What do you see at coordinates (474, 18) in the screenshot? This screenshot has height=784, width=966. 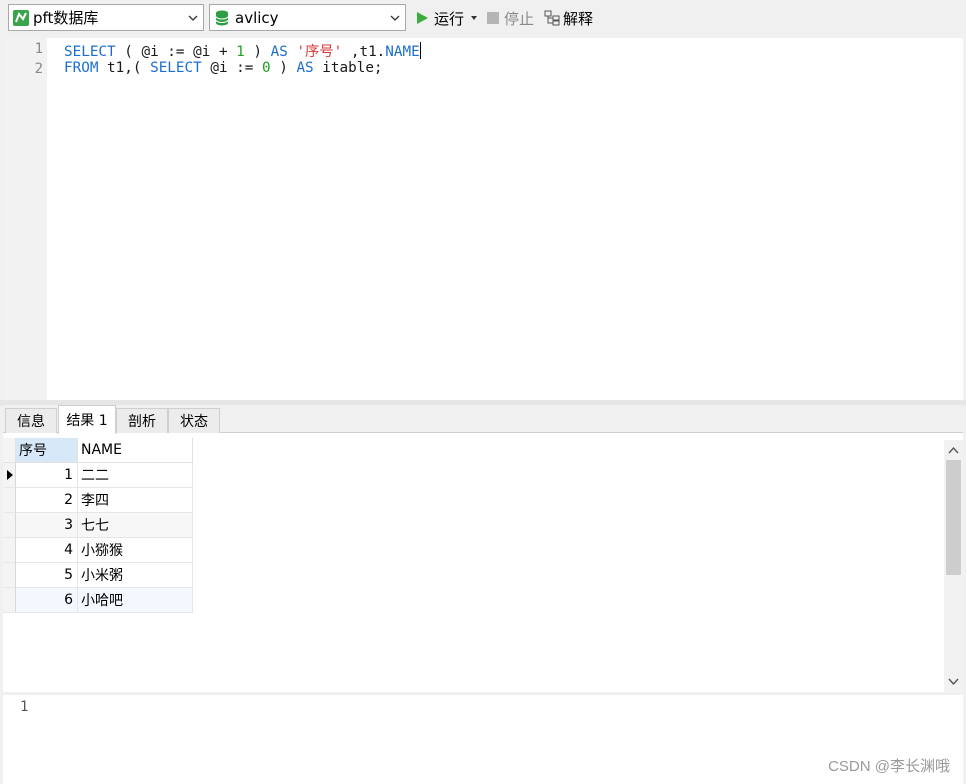 I see `caret-down-icon` at bounding box center [474, 18].